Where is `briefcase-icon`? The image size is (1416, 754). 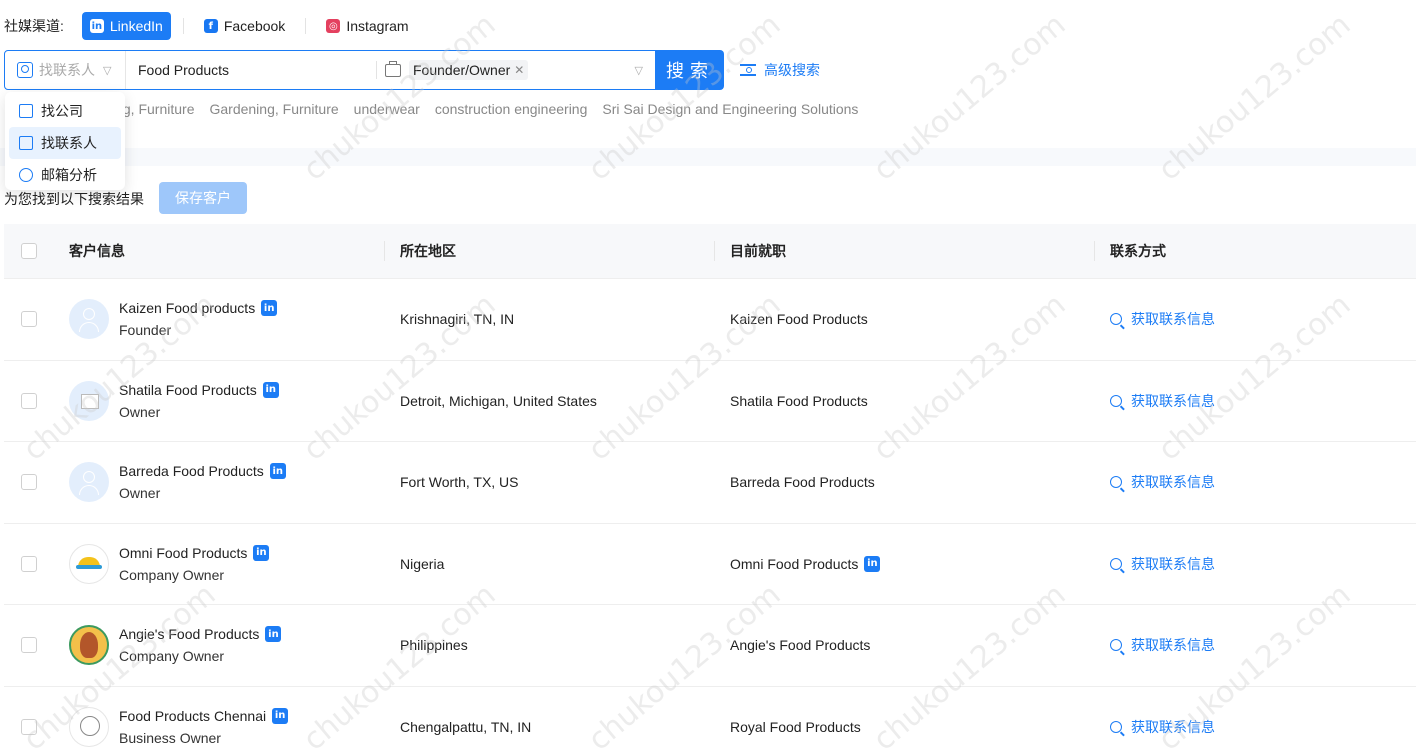 briefcase-icon is located at coordinates (393, 68).